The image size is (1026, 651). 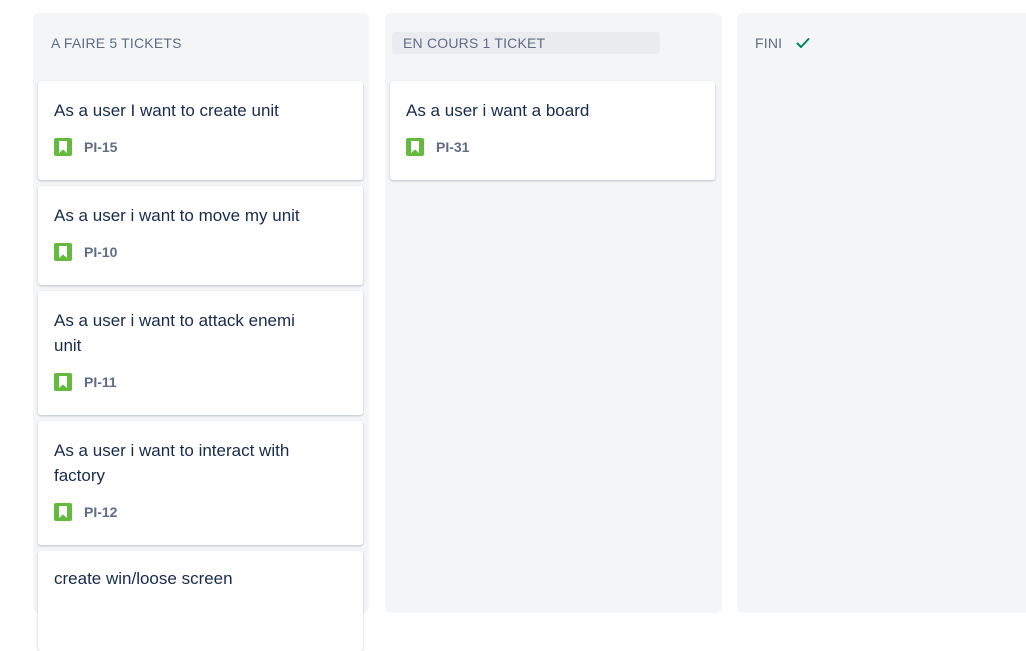 What do you see at coordinates (78, 43) in the screenshot?
I see `column-title: A FAIRE` at bounding box center [78, 43].